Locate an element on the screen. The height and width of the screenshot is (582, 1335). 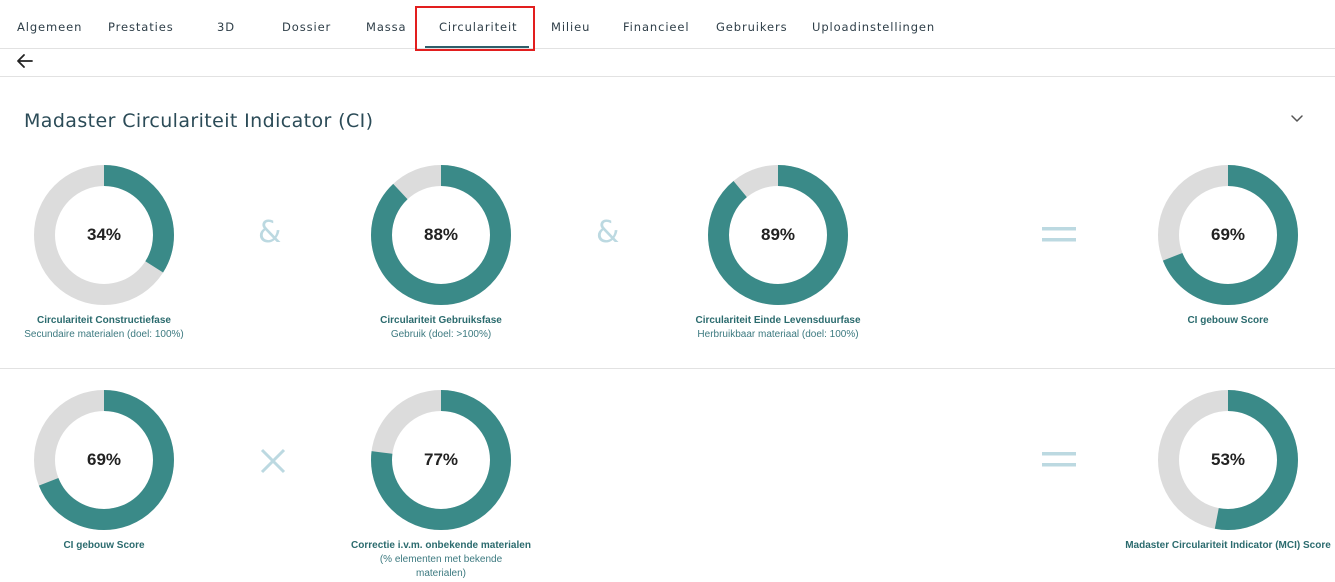
caption-subtitle: Secundaire materialen (doel: 100%) is located at coordinates (104, 334).